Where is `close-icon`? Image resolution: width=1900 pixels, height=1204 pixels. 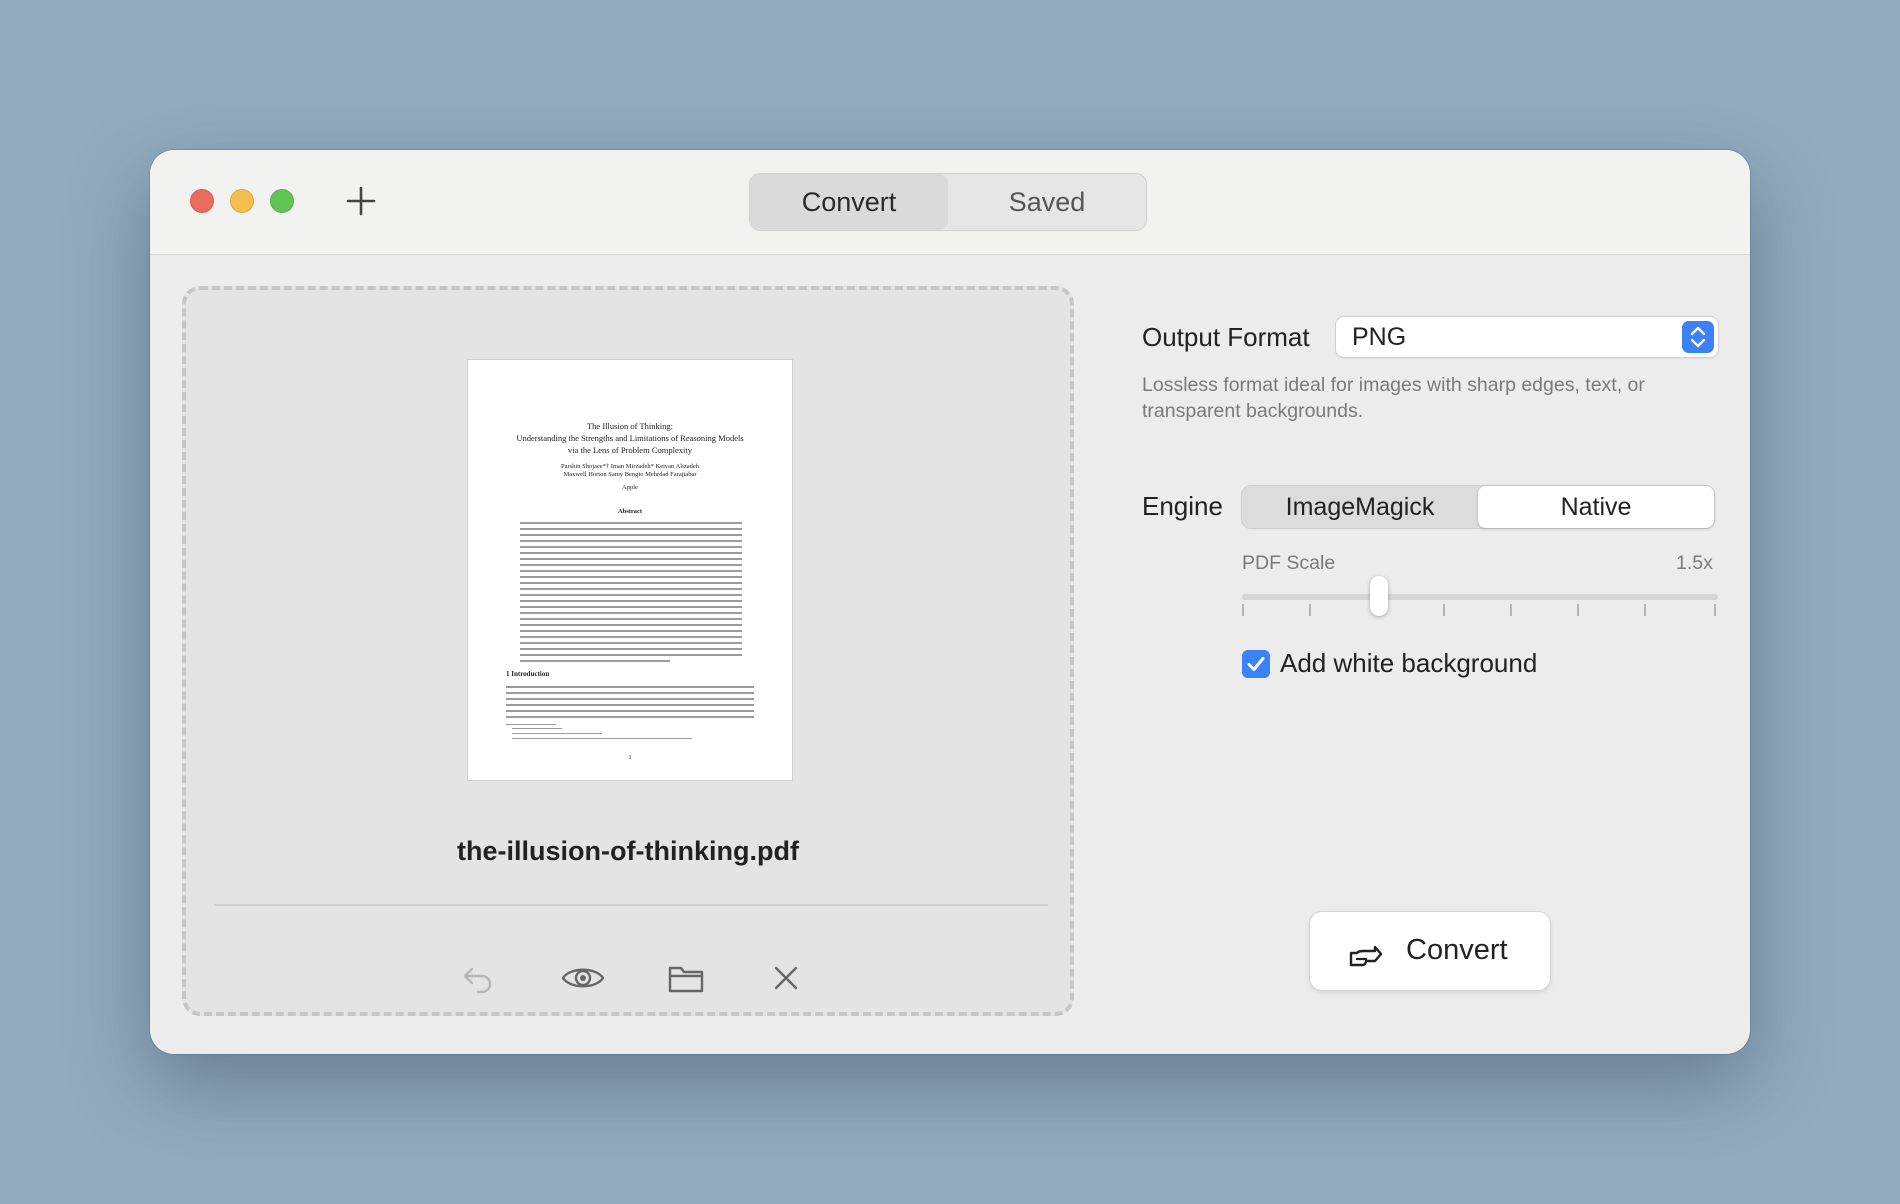
close-icon is located at coordinates (786, 978).